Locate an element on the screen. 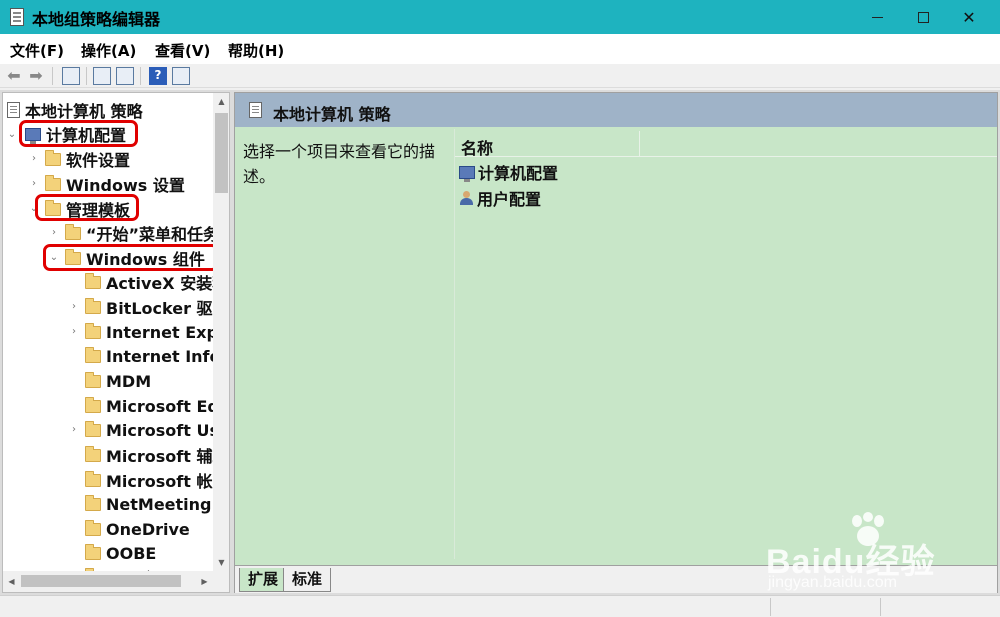 The height and width of the screenshot is (617, 1000). list-item-computer-config: 计算机配置 is located at coordinates (508, 172).